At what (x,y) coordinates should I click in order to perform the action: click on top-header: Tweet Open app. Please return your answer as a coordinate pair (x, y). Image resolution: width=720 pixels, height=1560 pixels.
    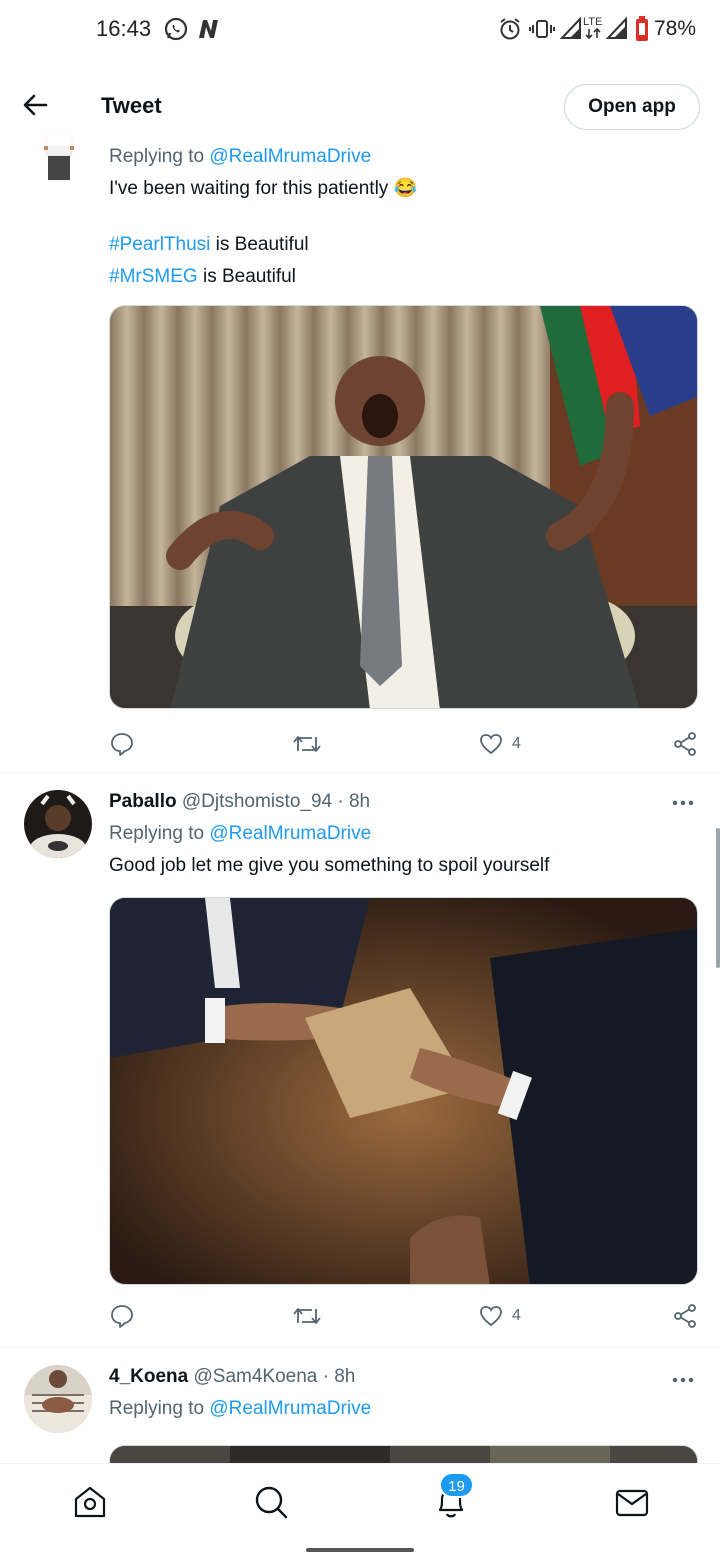
    Looking at the image, I should click on (360, 103).